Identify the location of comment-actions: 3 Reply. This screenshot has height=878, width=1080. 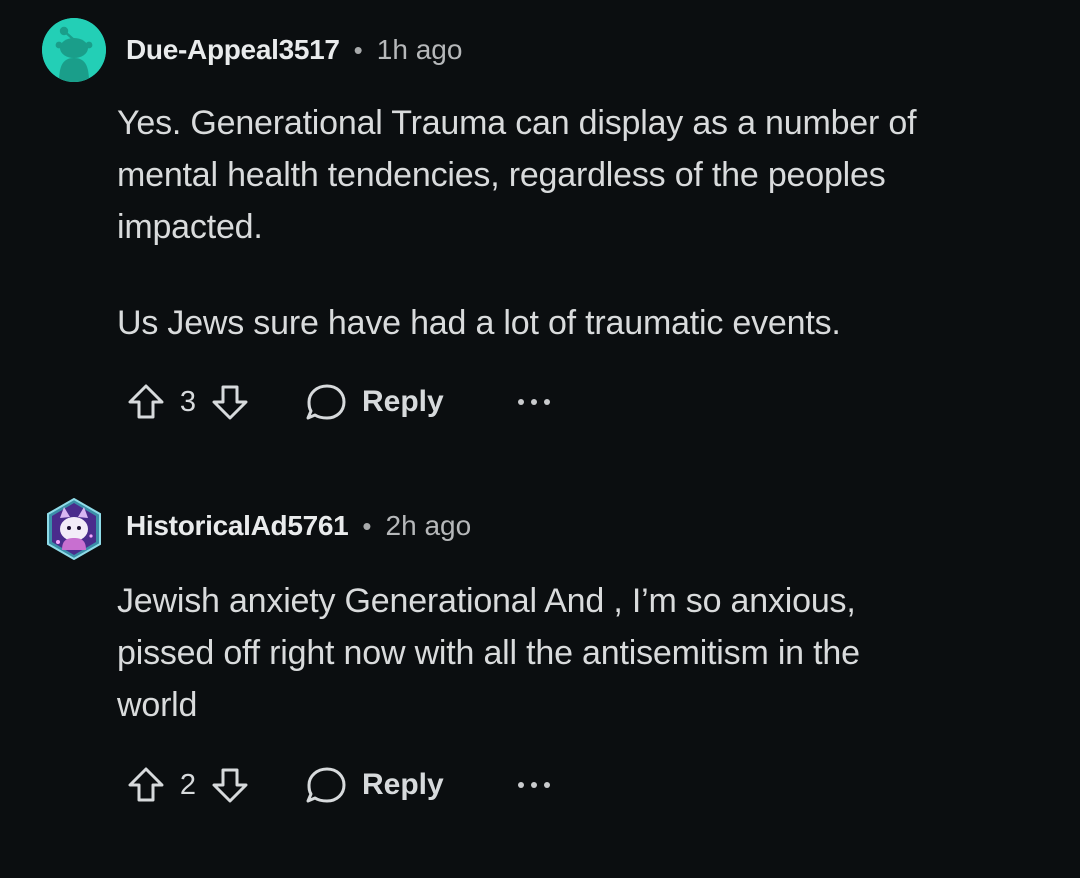
(337, 402).